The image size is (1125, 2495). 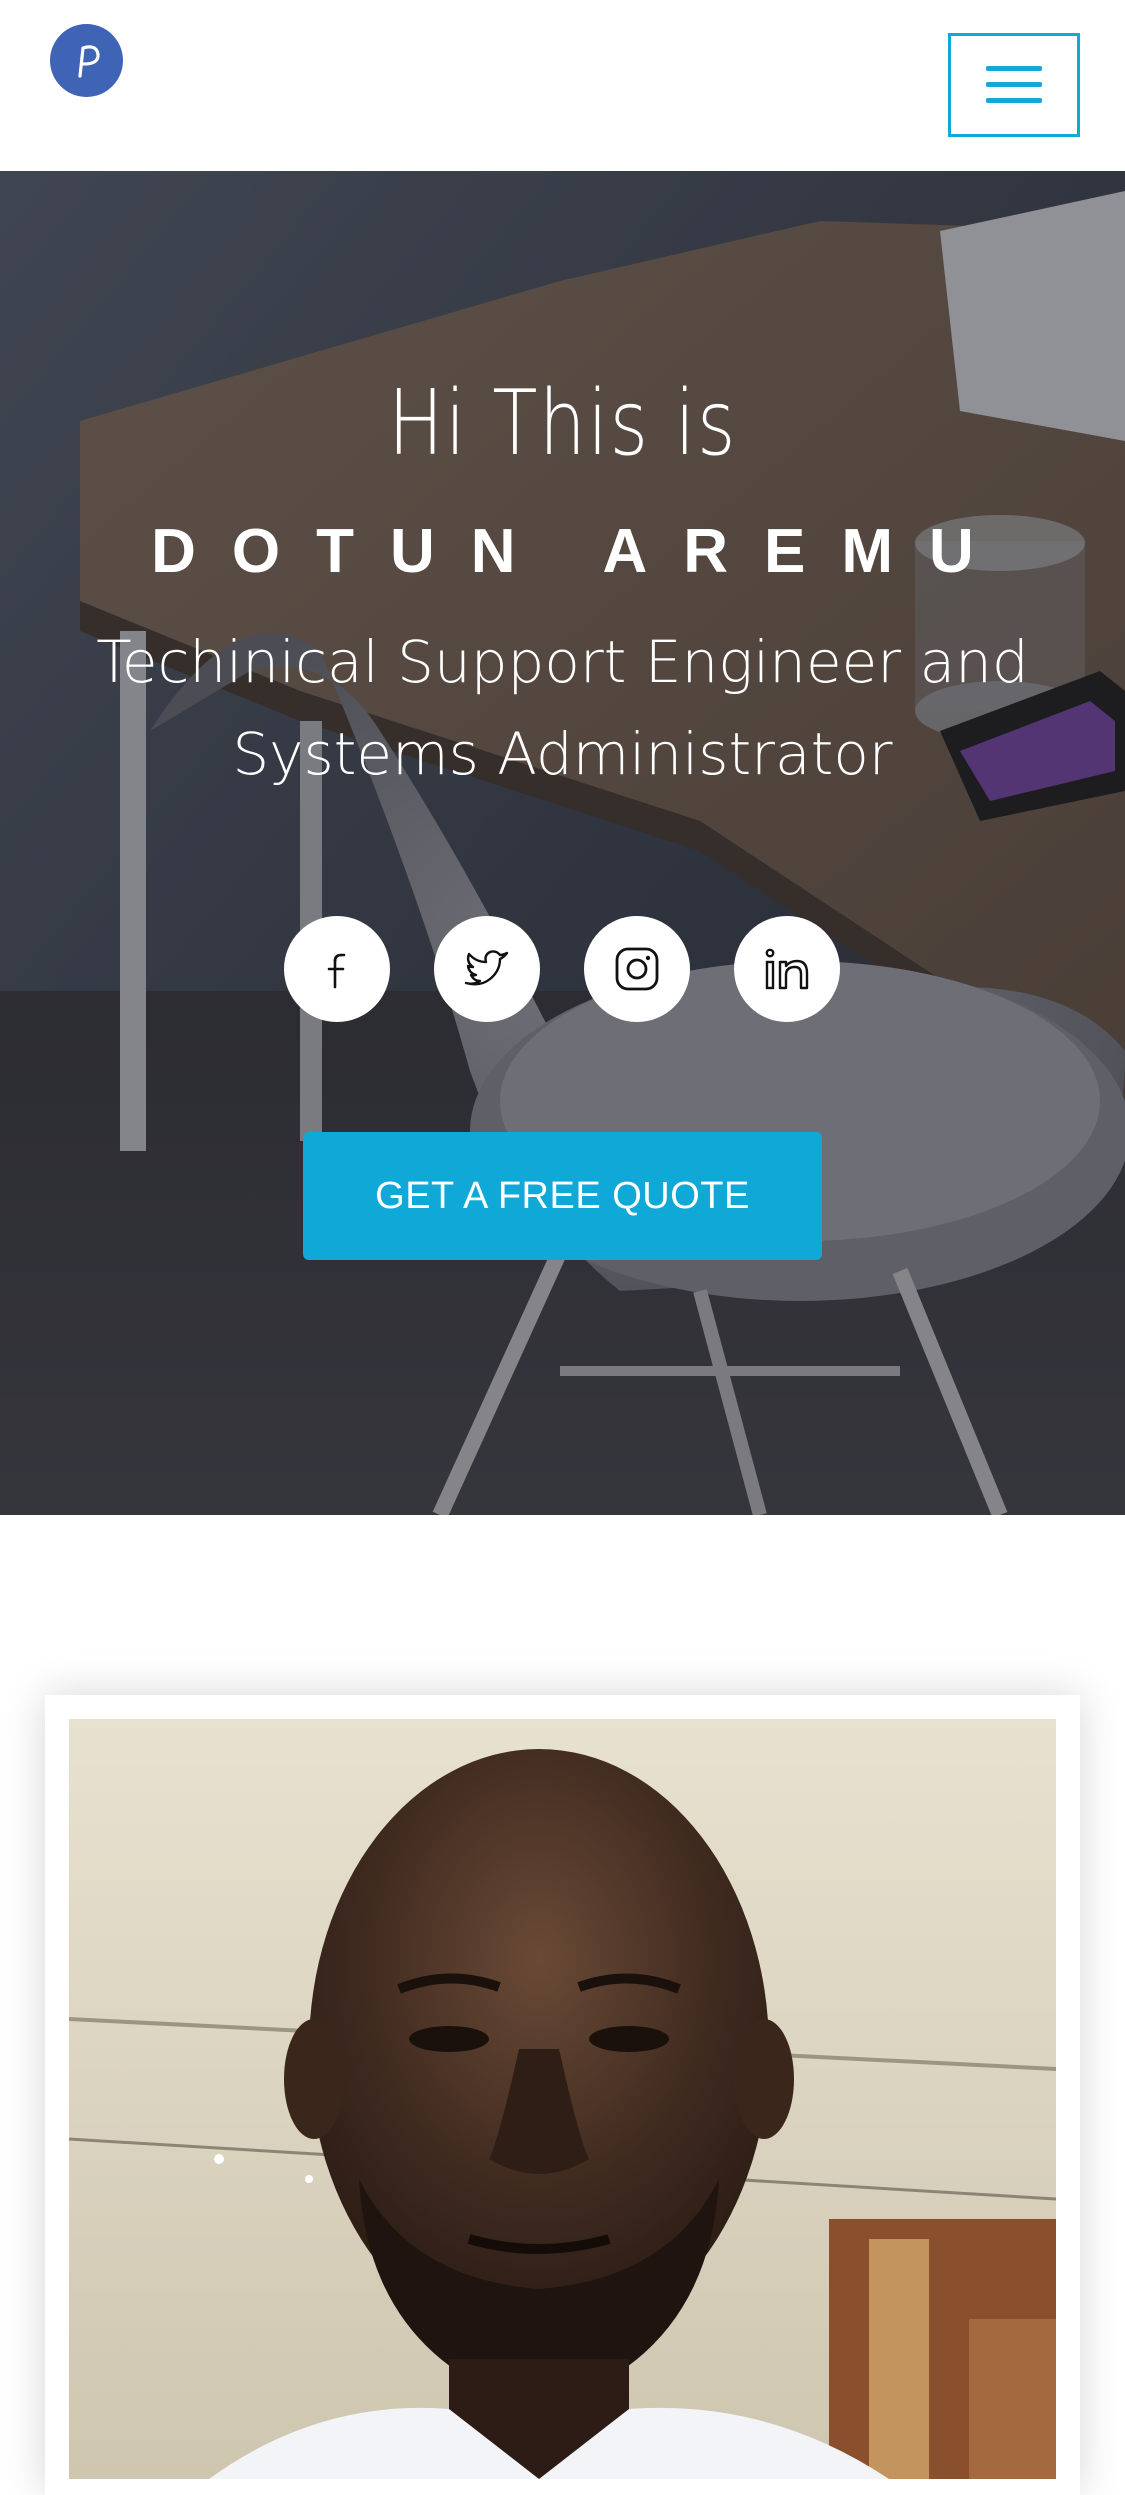 What do you see at coordinates (562, 1196) in the screenshot?
I see `get-quote-button: GET A FREE QUOTE` at bounding box center [562, 1196].